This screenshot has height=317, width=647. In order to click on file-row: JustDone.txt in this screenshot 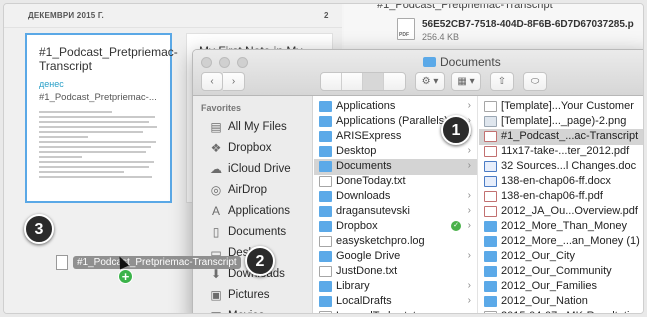, I will do `click(395, 272)`.